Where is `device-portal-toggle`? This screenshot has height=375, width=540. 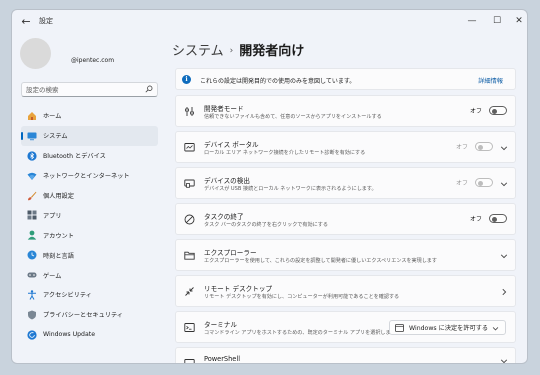 device-portal-toggle is located at coordinates (484, 146).